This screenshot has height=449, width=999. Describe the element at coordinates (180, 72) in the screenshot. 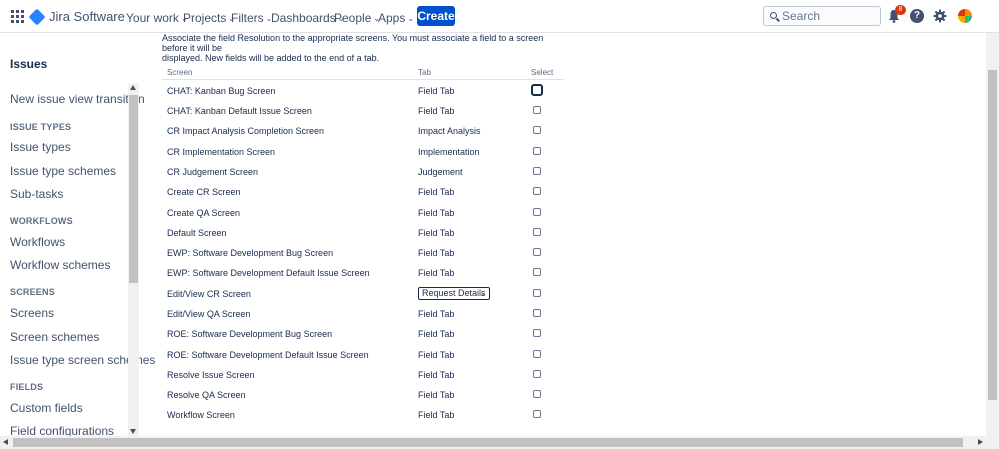

I see `column-header-screen: Screen` at that location.